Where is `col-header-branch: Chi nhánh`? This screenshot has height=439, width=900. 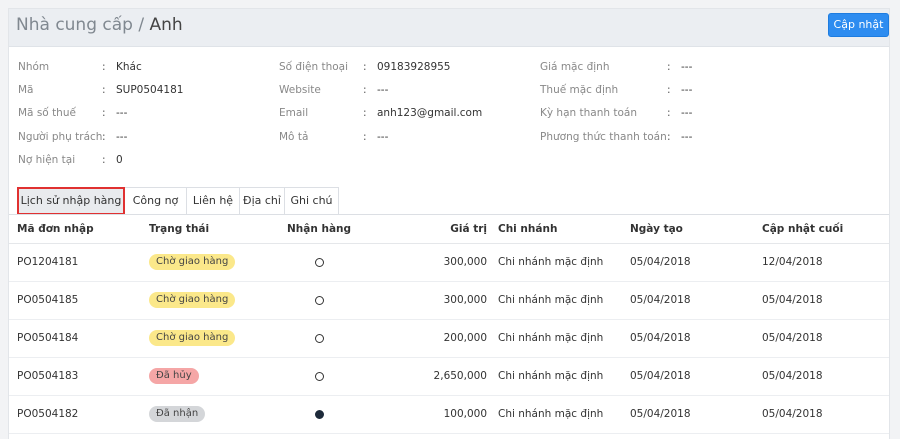
col-header-branch: Chi nhánh is located at coordinates (556, 229).